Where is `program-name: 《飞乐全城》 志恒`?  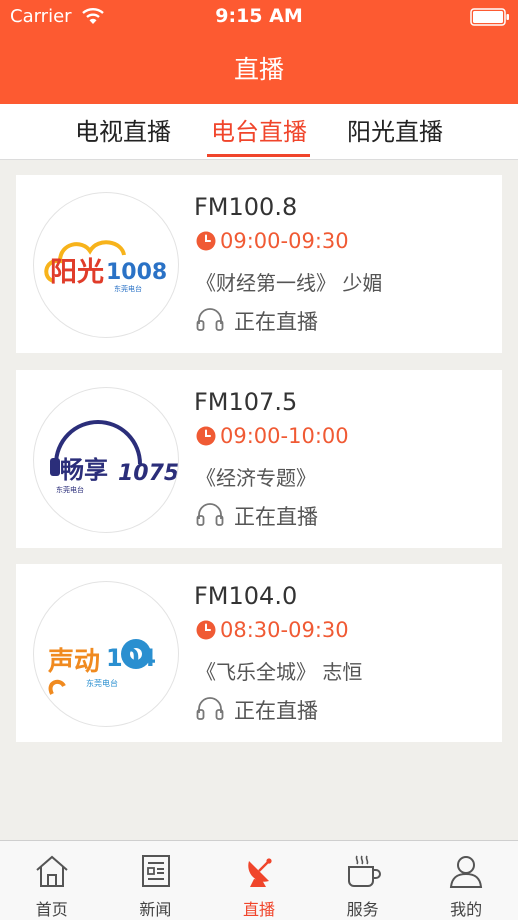 program-name: 《飞乐全城》 志恒 is located at coordinates (279, 672).